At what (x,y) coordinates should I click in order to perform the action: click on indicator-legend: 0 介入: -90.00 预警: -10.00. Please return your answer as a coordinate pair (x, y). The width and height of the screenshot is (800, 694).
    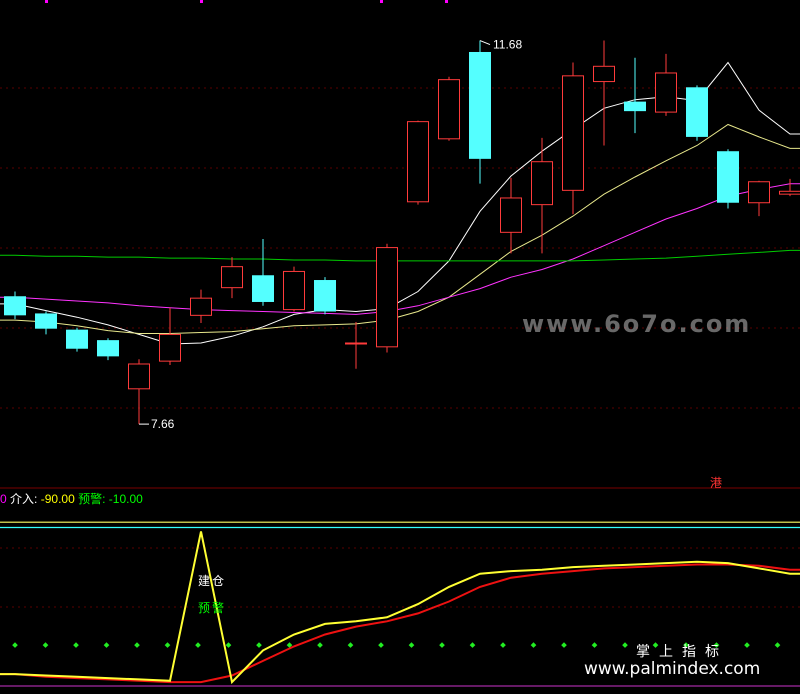
    Looking at the image, I should click on (71, 498).